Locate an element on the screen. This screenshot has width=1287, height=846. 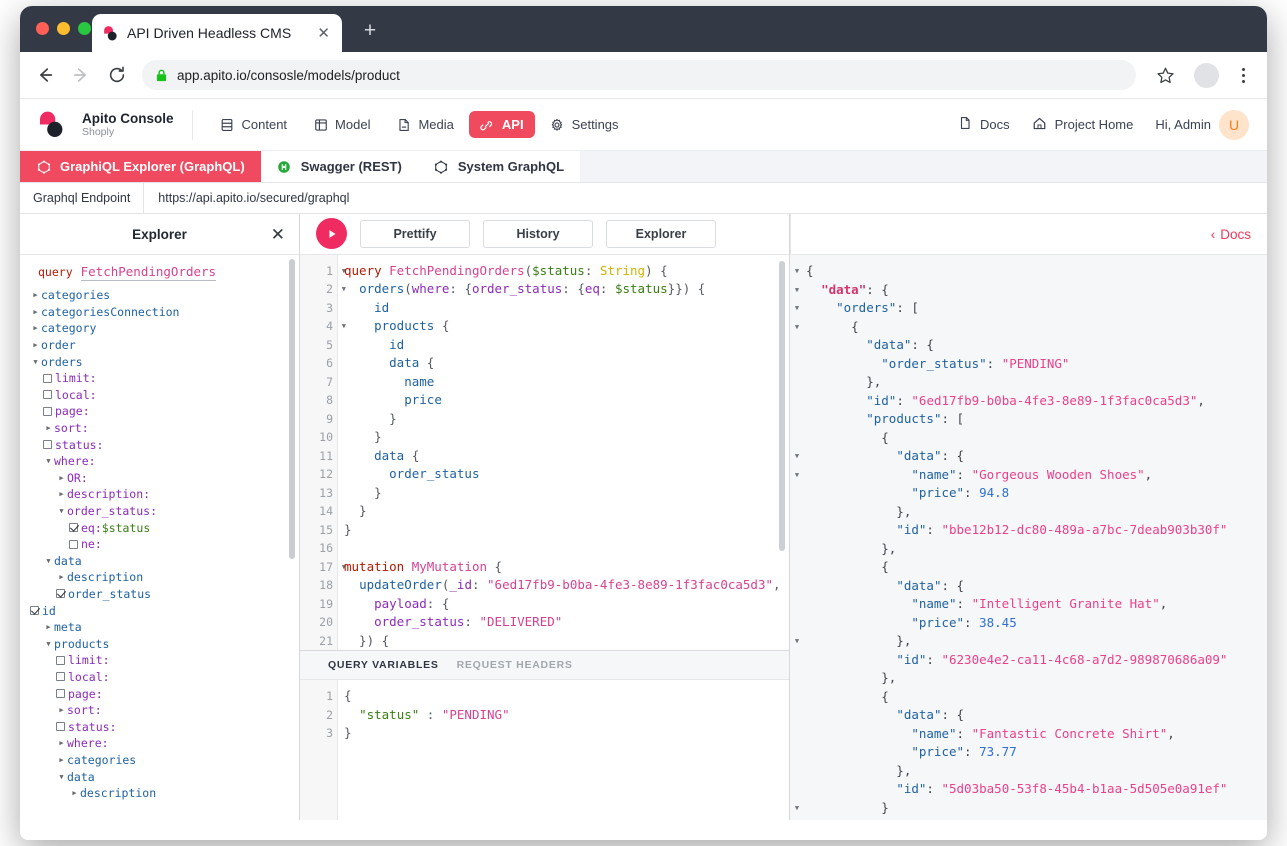
tab-swagger-rest: Swagger (REST) is located at coordinates (339, 166).